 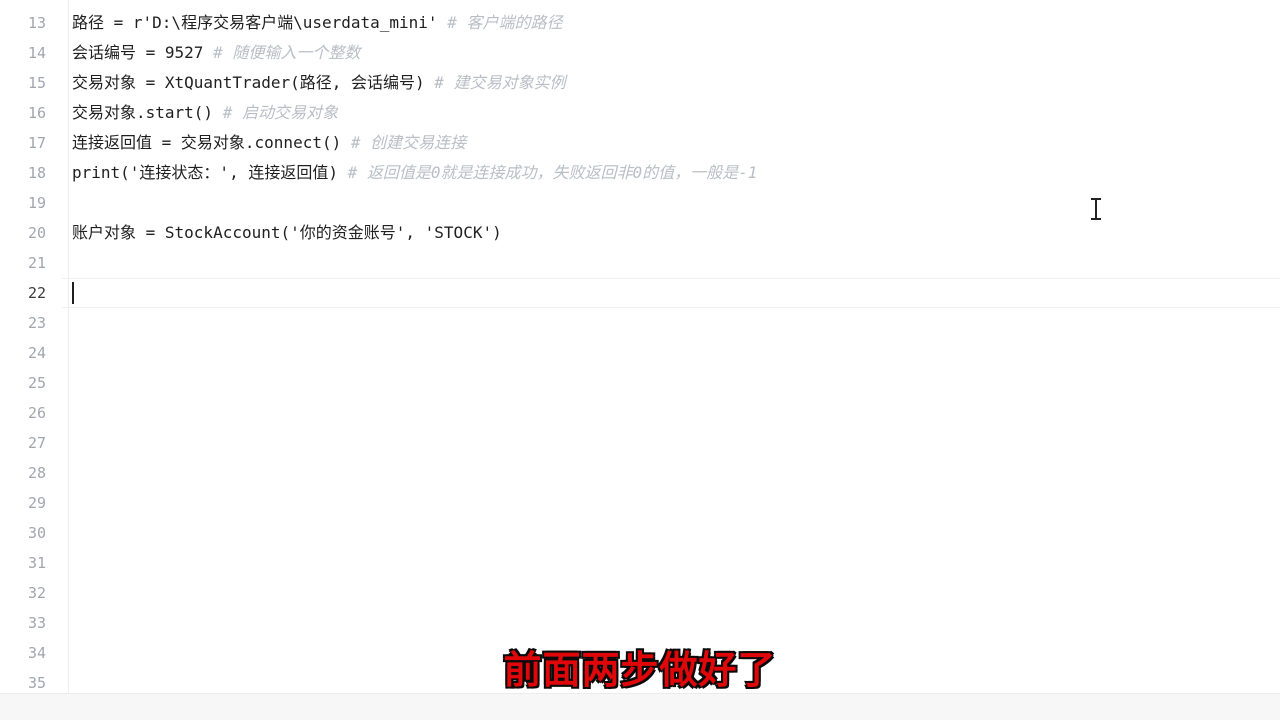 I want to click on line-number: 21, so click(x=36, y=263).